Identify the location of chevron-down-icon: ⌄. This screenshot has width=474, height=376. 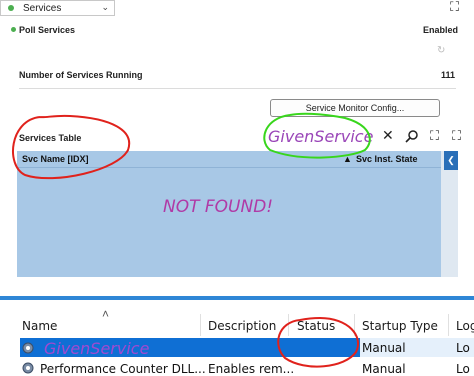
(105, 7).